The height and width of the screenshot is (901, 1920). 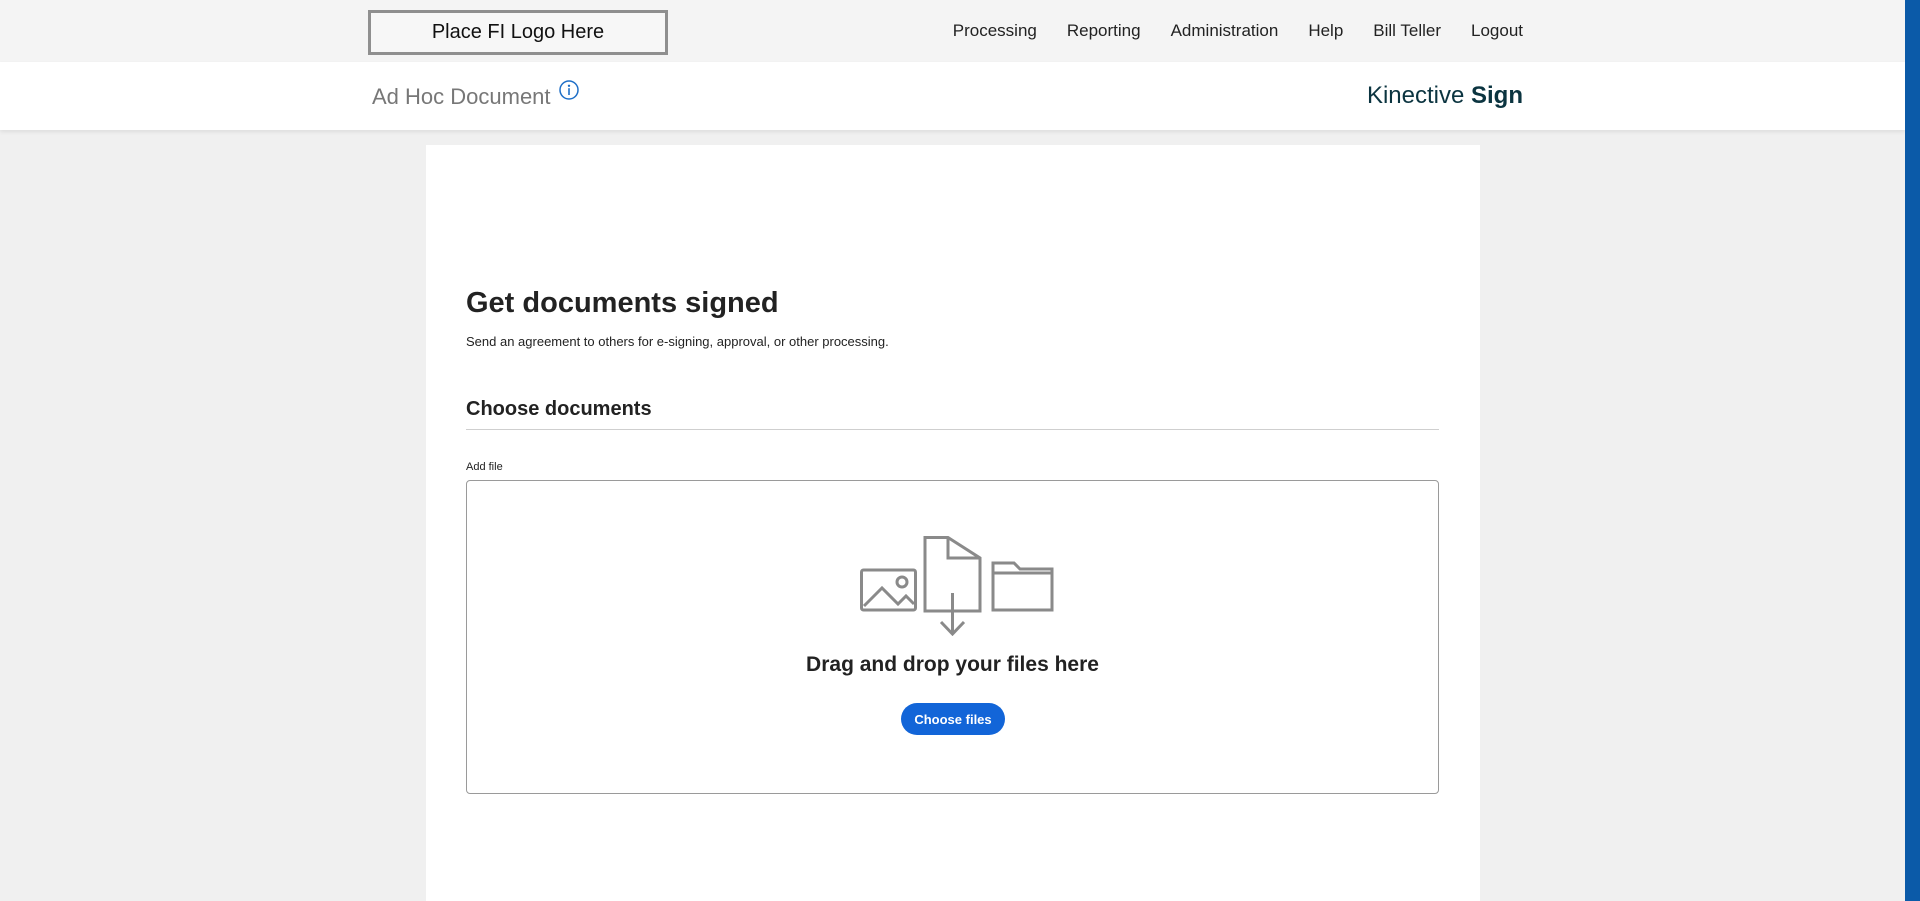 I want to click on drop-illustration, so click(x=957, y=586).